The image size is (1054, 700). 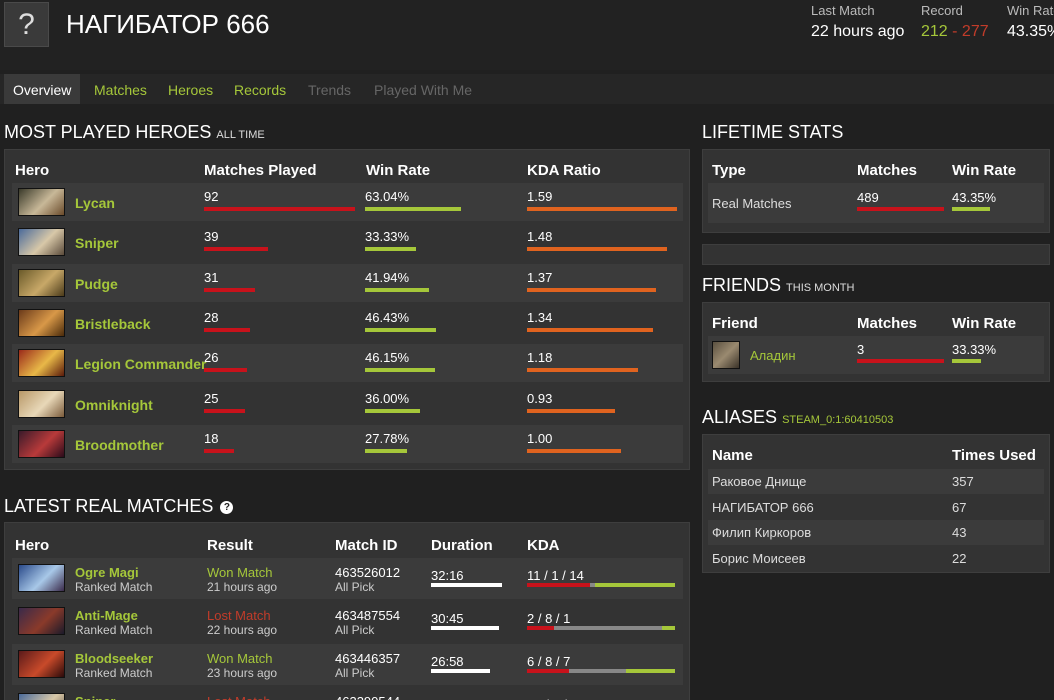 I want to click on alias-row: Раковое Днище 357, so click(x=876, y=481).